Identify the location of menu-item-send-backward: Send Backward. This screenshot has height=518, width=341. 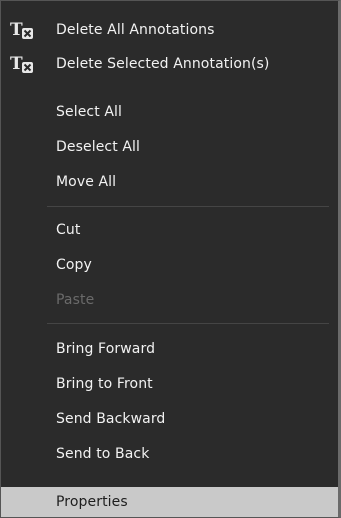
(169, 419).